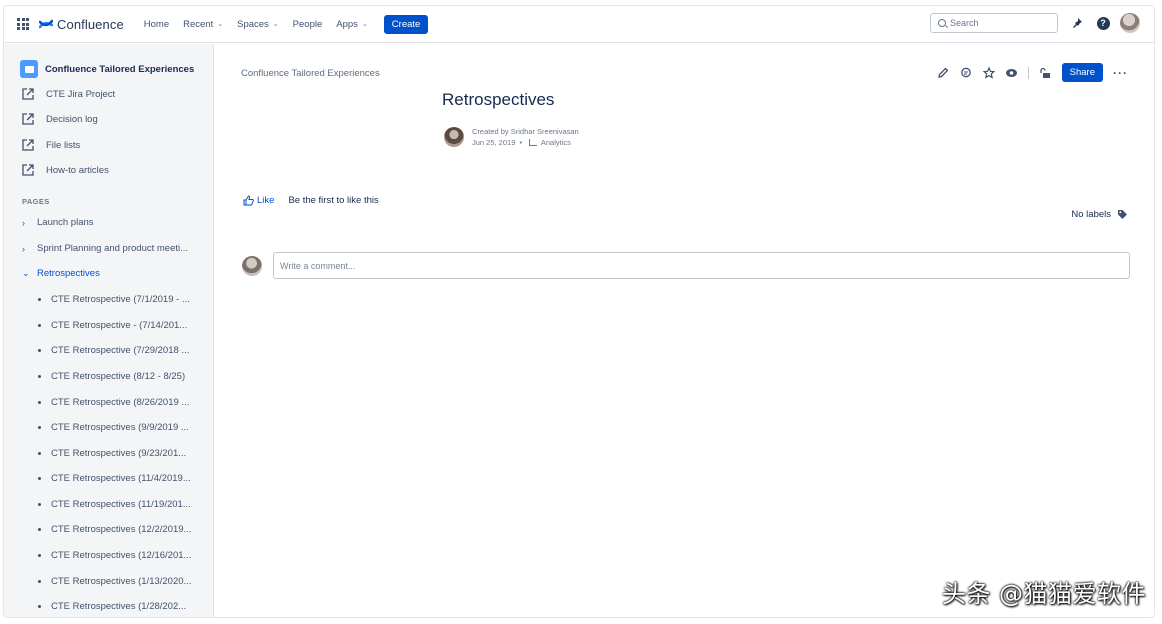 The image size is (1162, 624). I want to click on watch-icon, so click(1012, 73).